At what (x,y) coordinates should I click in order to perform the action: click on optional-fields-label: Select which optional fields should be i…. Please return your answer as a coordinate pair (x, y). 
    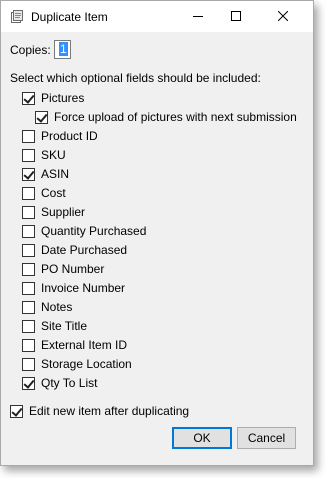
    Looking at the image, I should click on (135, 78).